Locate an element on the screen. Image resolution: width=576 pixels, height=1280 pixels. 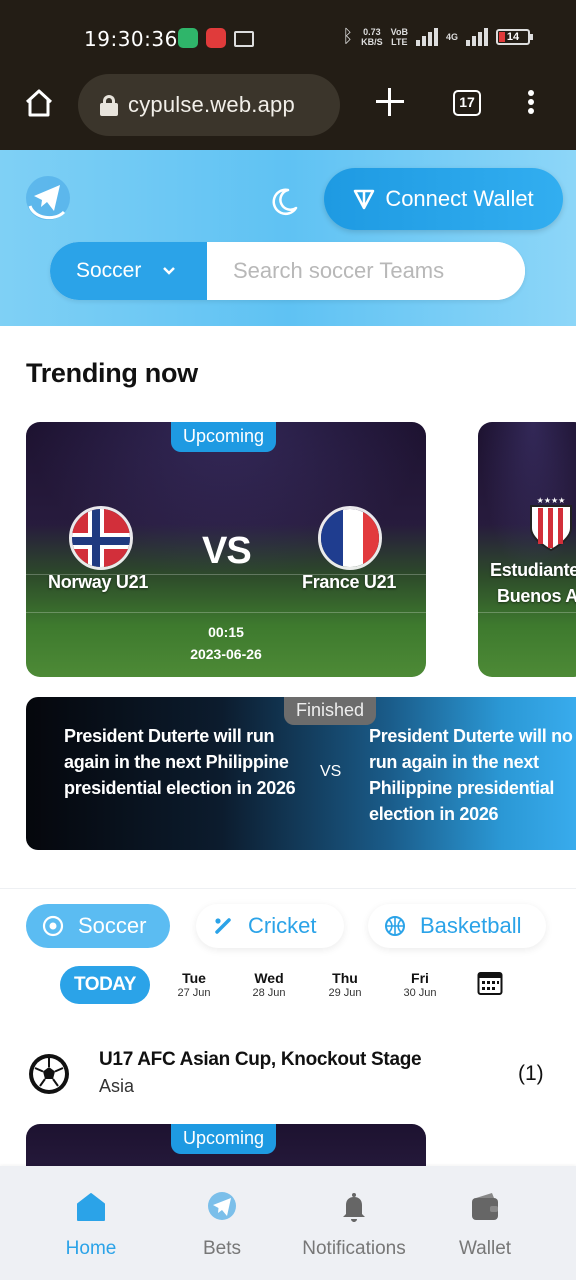
connect-wallet-label: Connect Wallet is located at coordinates (459, 198).